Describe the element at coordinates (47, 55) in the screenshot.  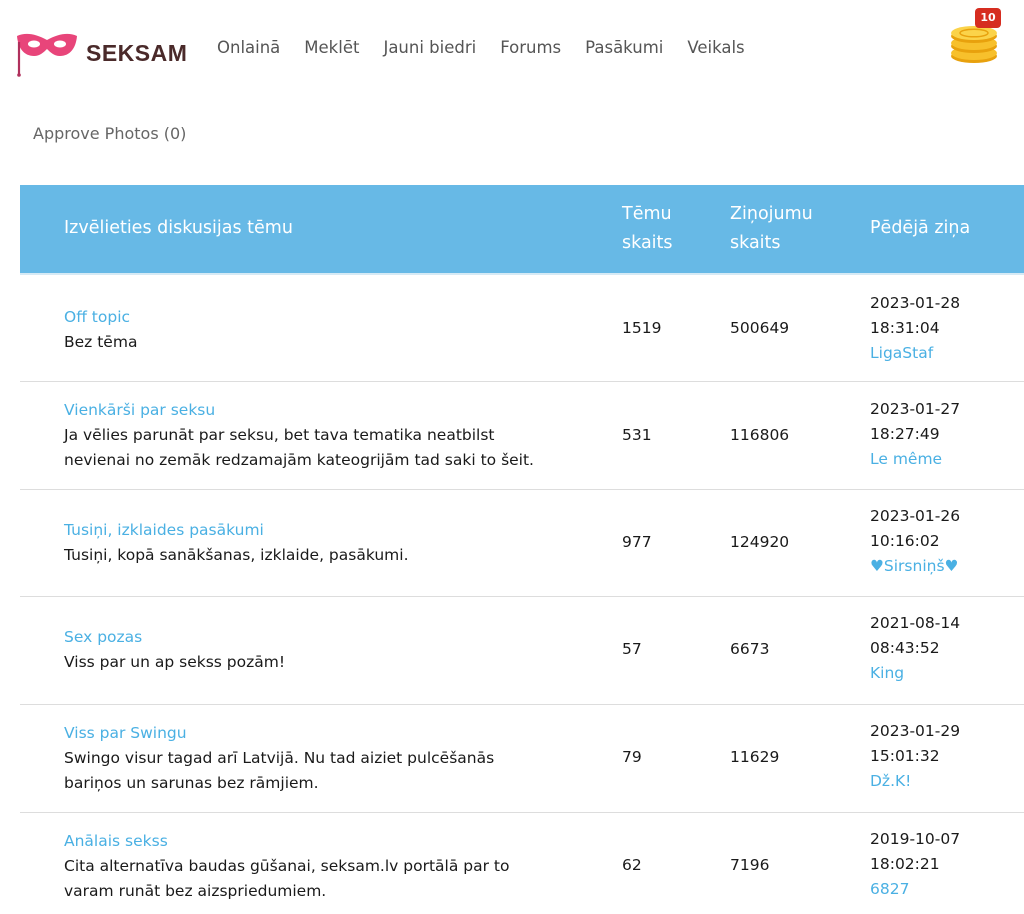
I see `mask-icon` at that location.